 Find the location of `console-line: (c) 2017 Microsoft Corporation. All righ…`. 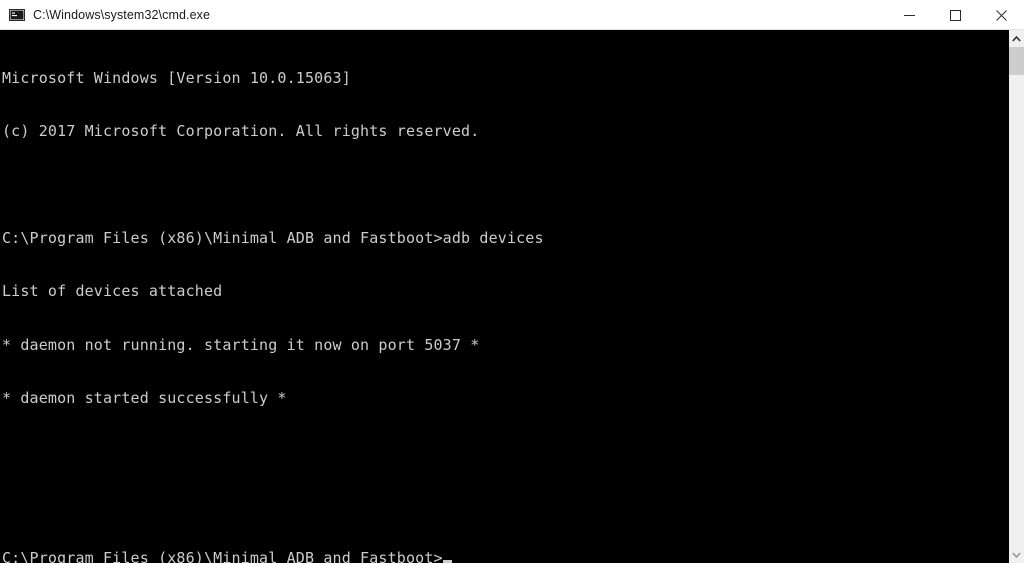

console-line: (c) 2017 Microsoft Corporation. All righ… is located at coordinates (241, 130).